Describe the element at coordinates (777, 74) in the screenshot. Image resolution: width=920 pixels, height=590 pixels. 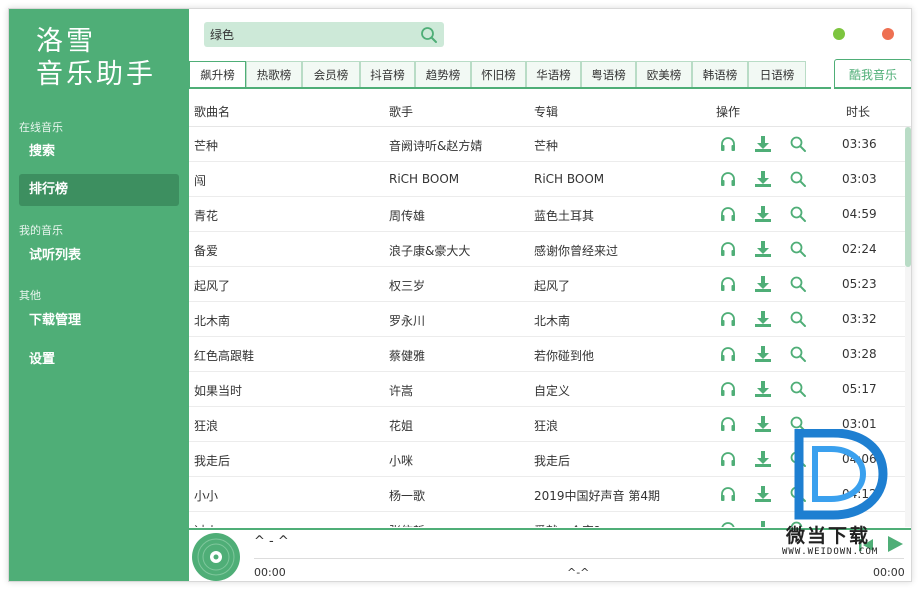
I see `tab-10: 日语榜` at that location.